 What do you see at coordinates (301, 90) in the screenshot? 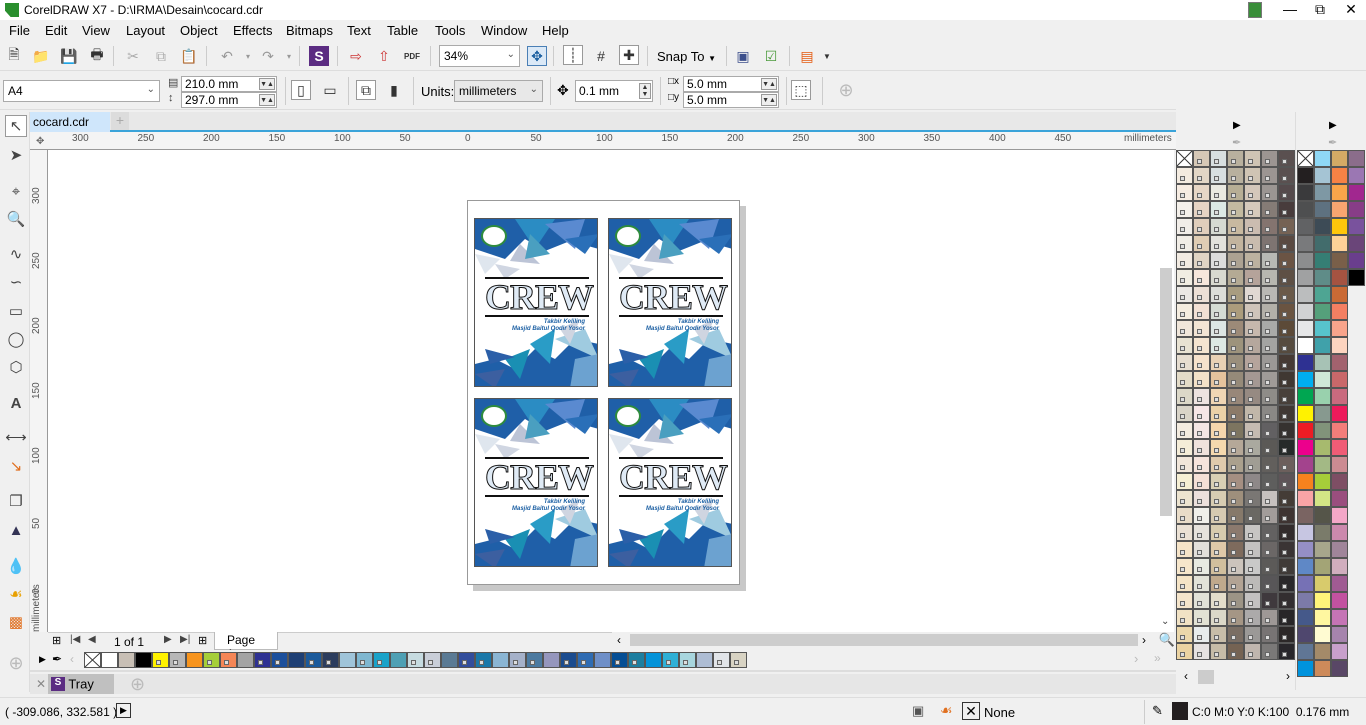
I see `portrait-icon: ▯` at bounding box center [301, 90].